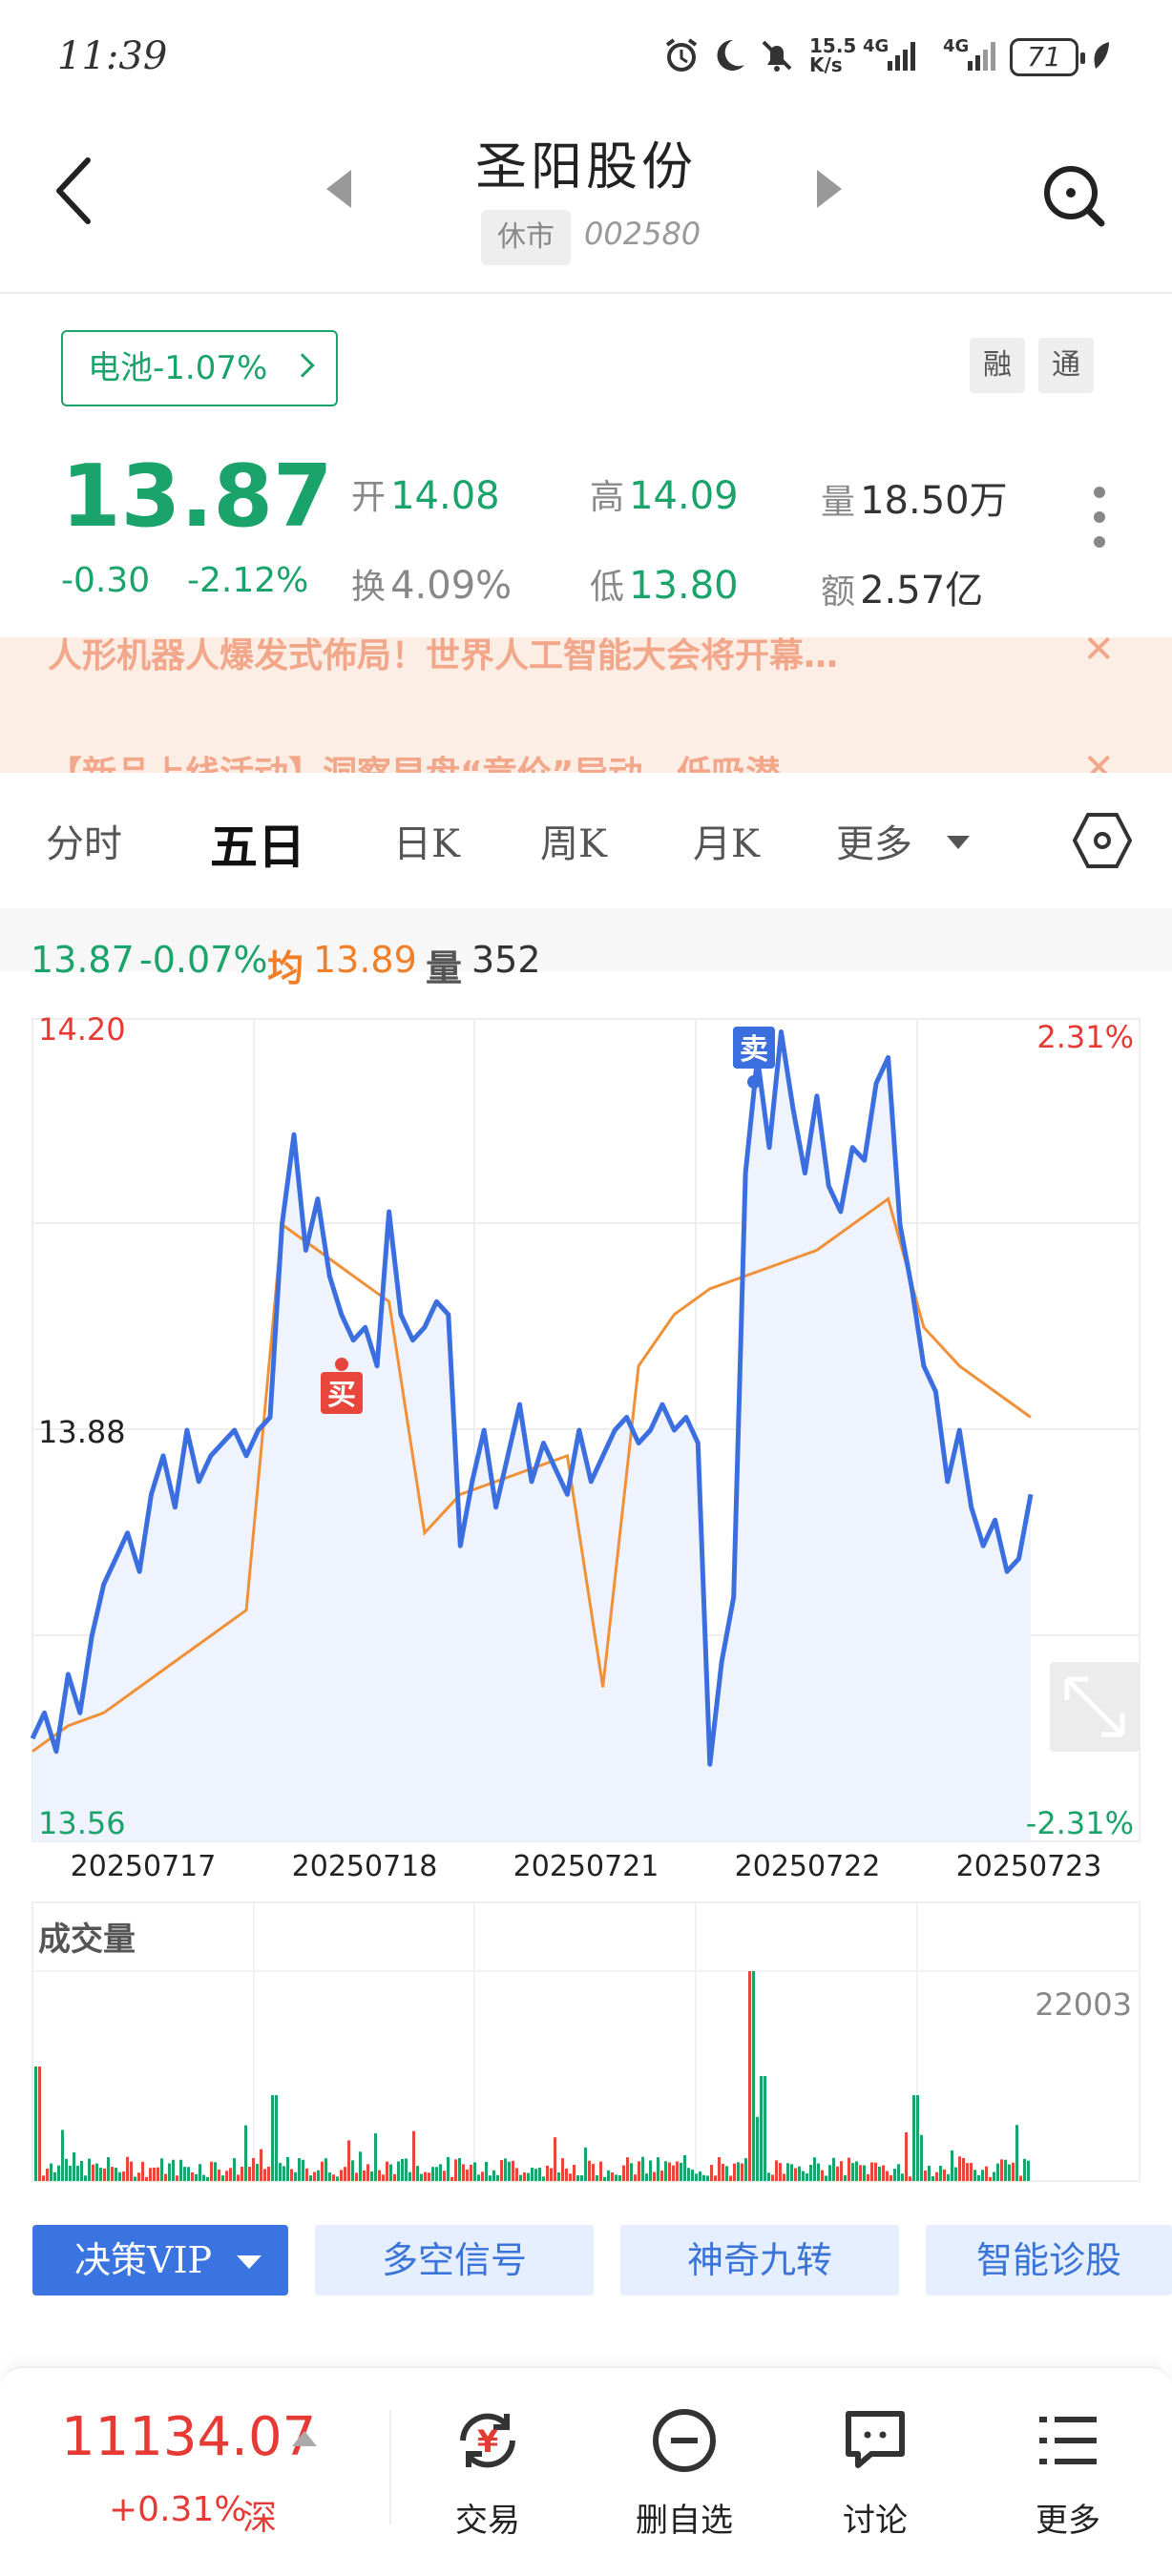 This screenshot has width=1172, height=2576. What do you see at coordinates (726, 840) in the screenshot?
I see `tab-month-k: 月K` at bounding box center [726, 840].